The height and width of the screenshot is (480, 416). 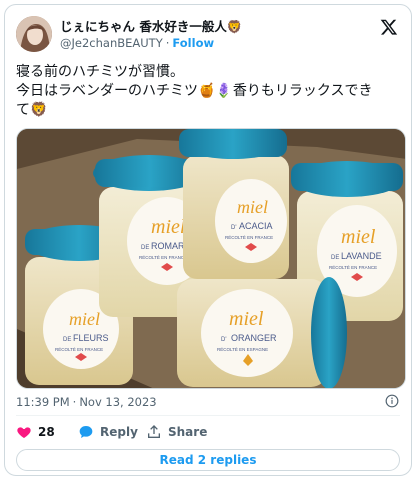 What do you see at coordinates (389, 27) in the screenshot?
I see `x-logo-icon` at bounding box center [389, 27].